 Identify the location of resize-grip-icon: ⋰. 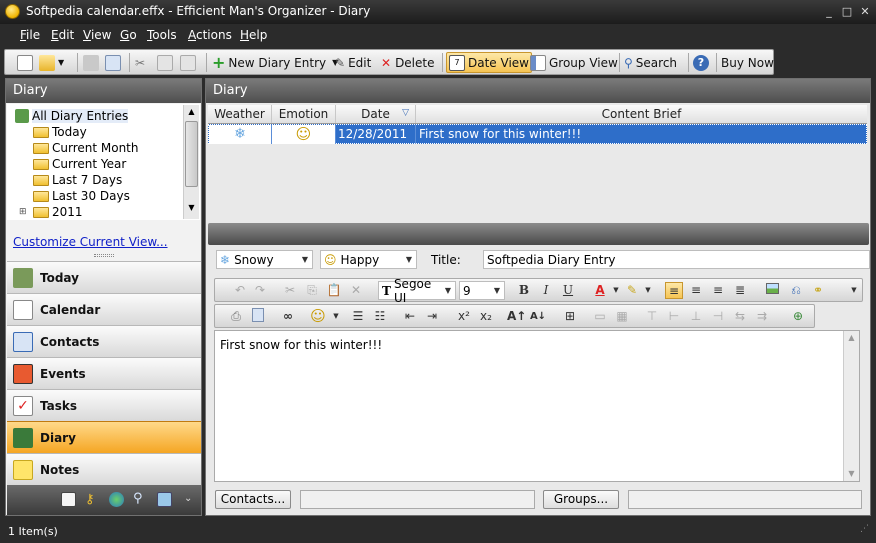
(866, 530).